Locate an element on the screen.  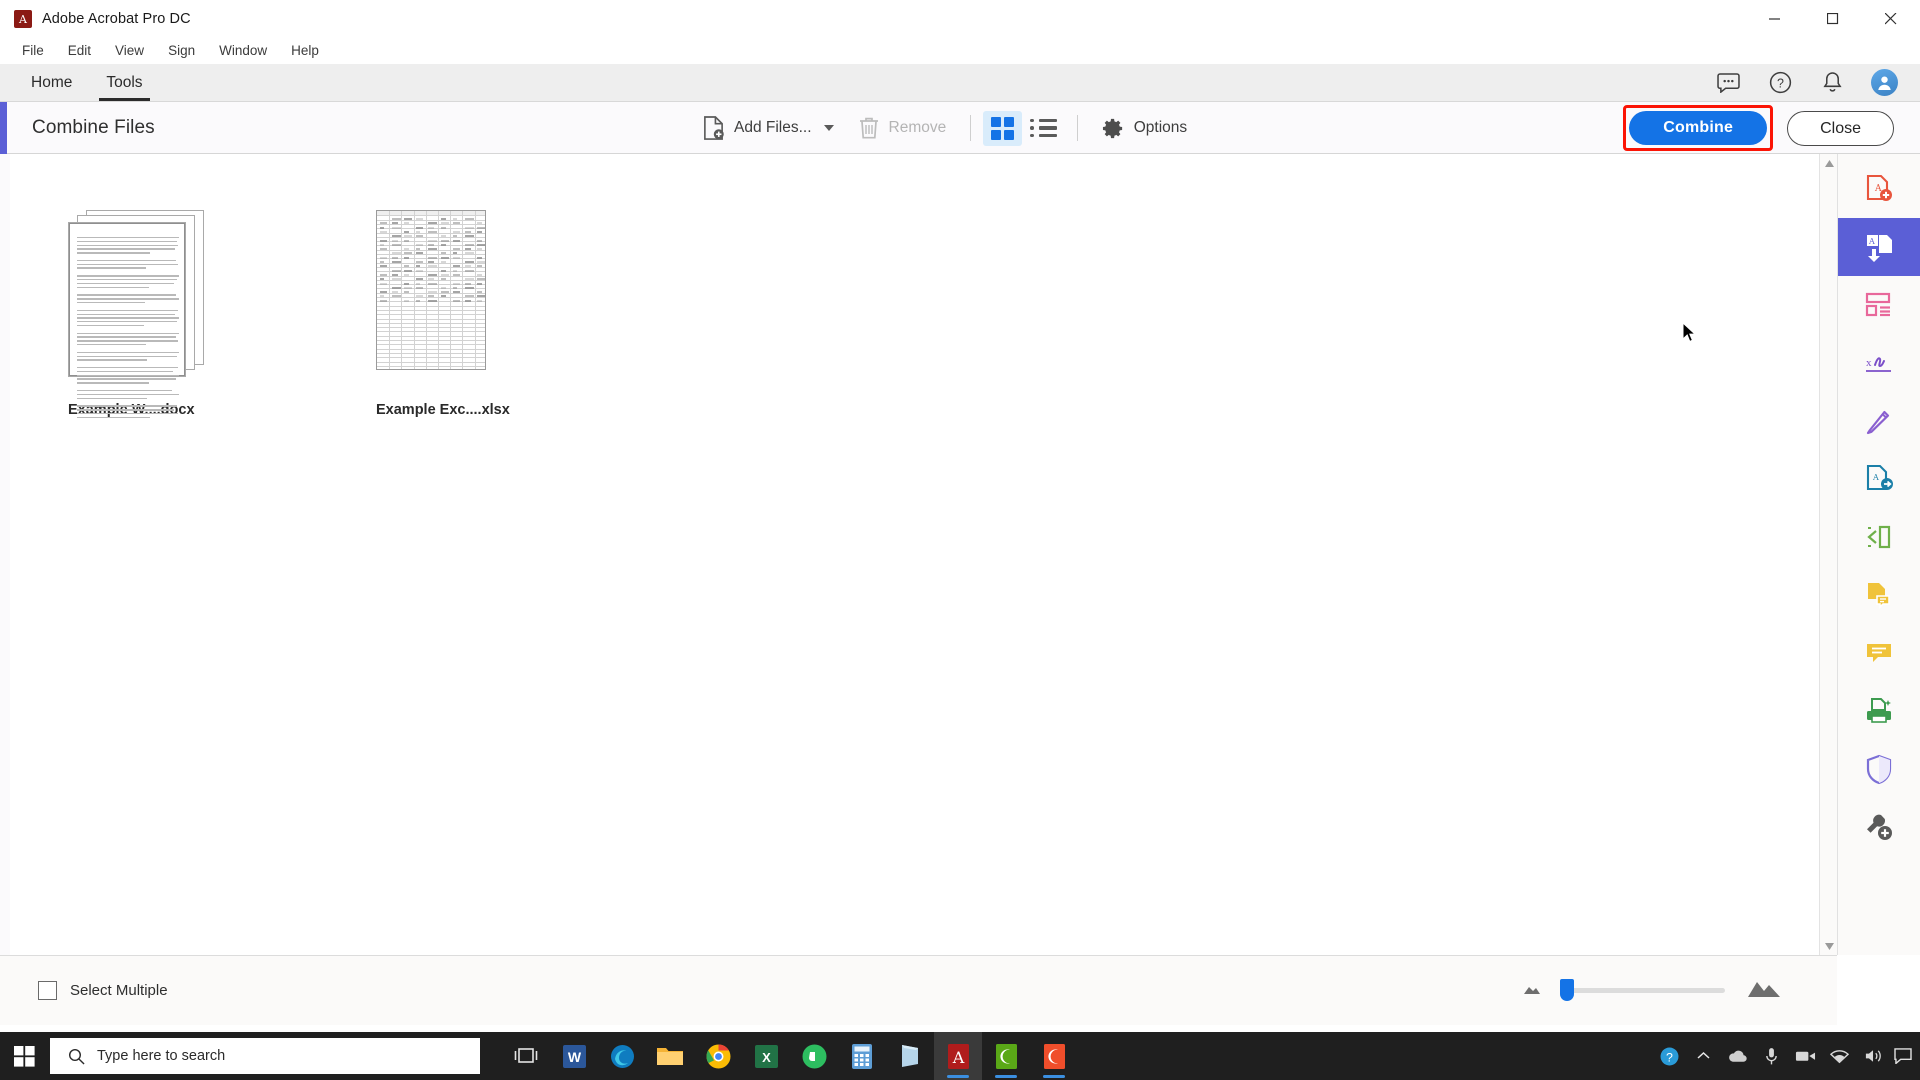
remove-button: Remove is located at coordinates (902, 128).